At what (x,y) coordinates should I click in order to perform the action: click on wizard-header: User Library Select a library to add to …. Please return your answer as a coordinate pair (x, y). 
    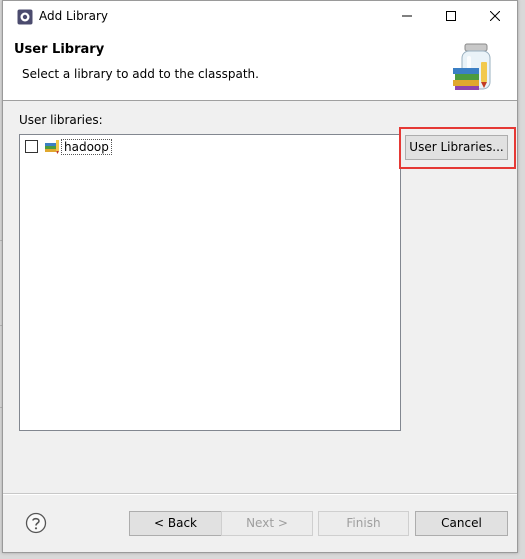
    Looking at the image, I should click on (260, 66).